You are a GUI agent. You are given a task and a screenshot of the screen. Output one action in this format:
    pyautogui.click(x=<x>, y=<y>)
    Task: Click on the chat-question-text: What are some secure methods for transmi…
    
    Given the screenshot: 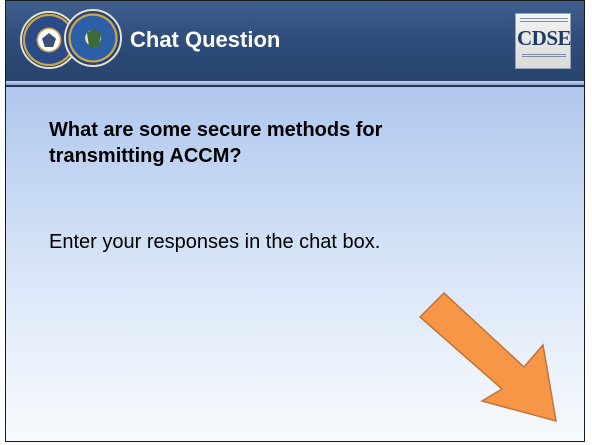 What is the action you would take?
    pyautogui.click(x=216, y=143)
    